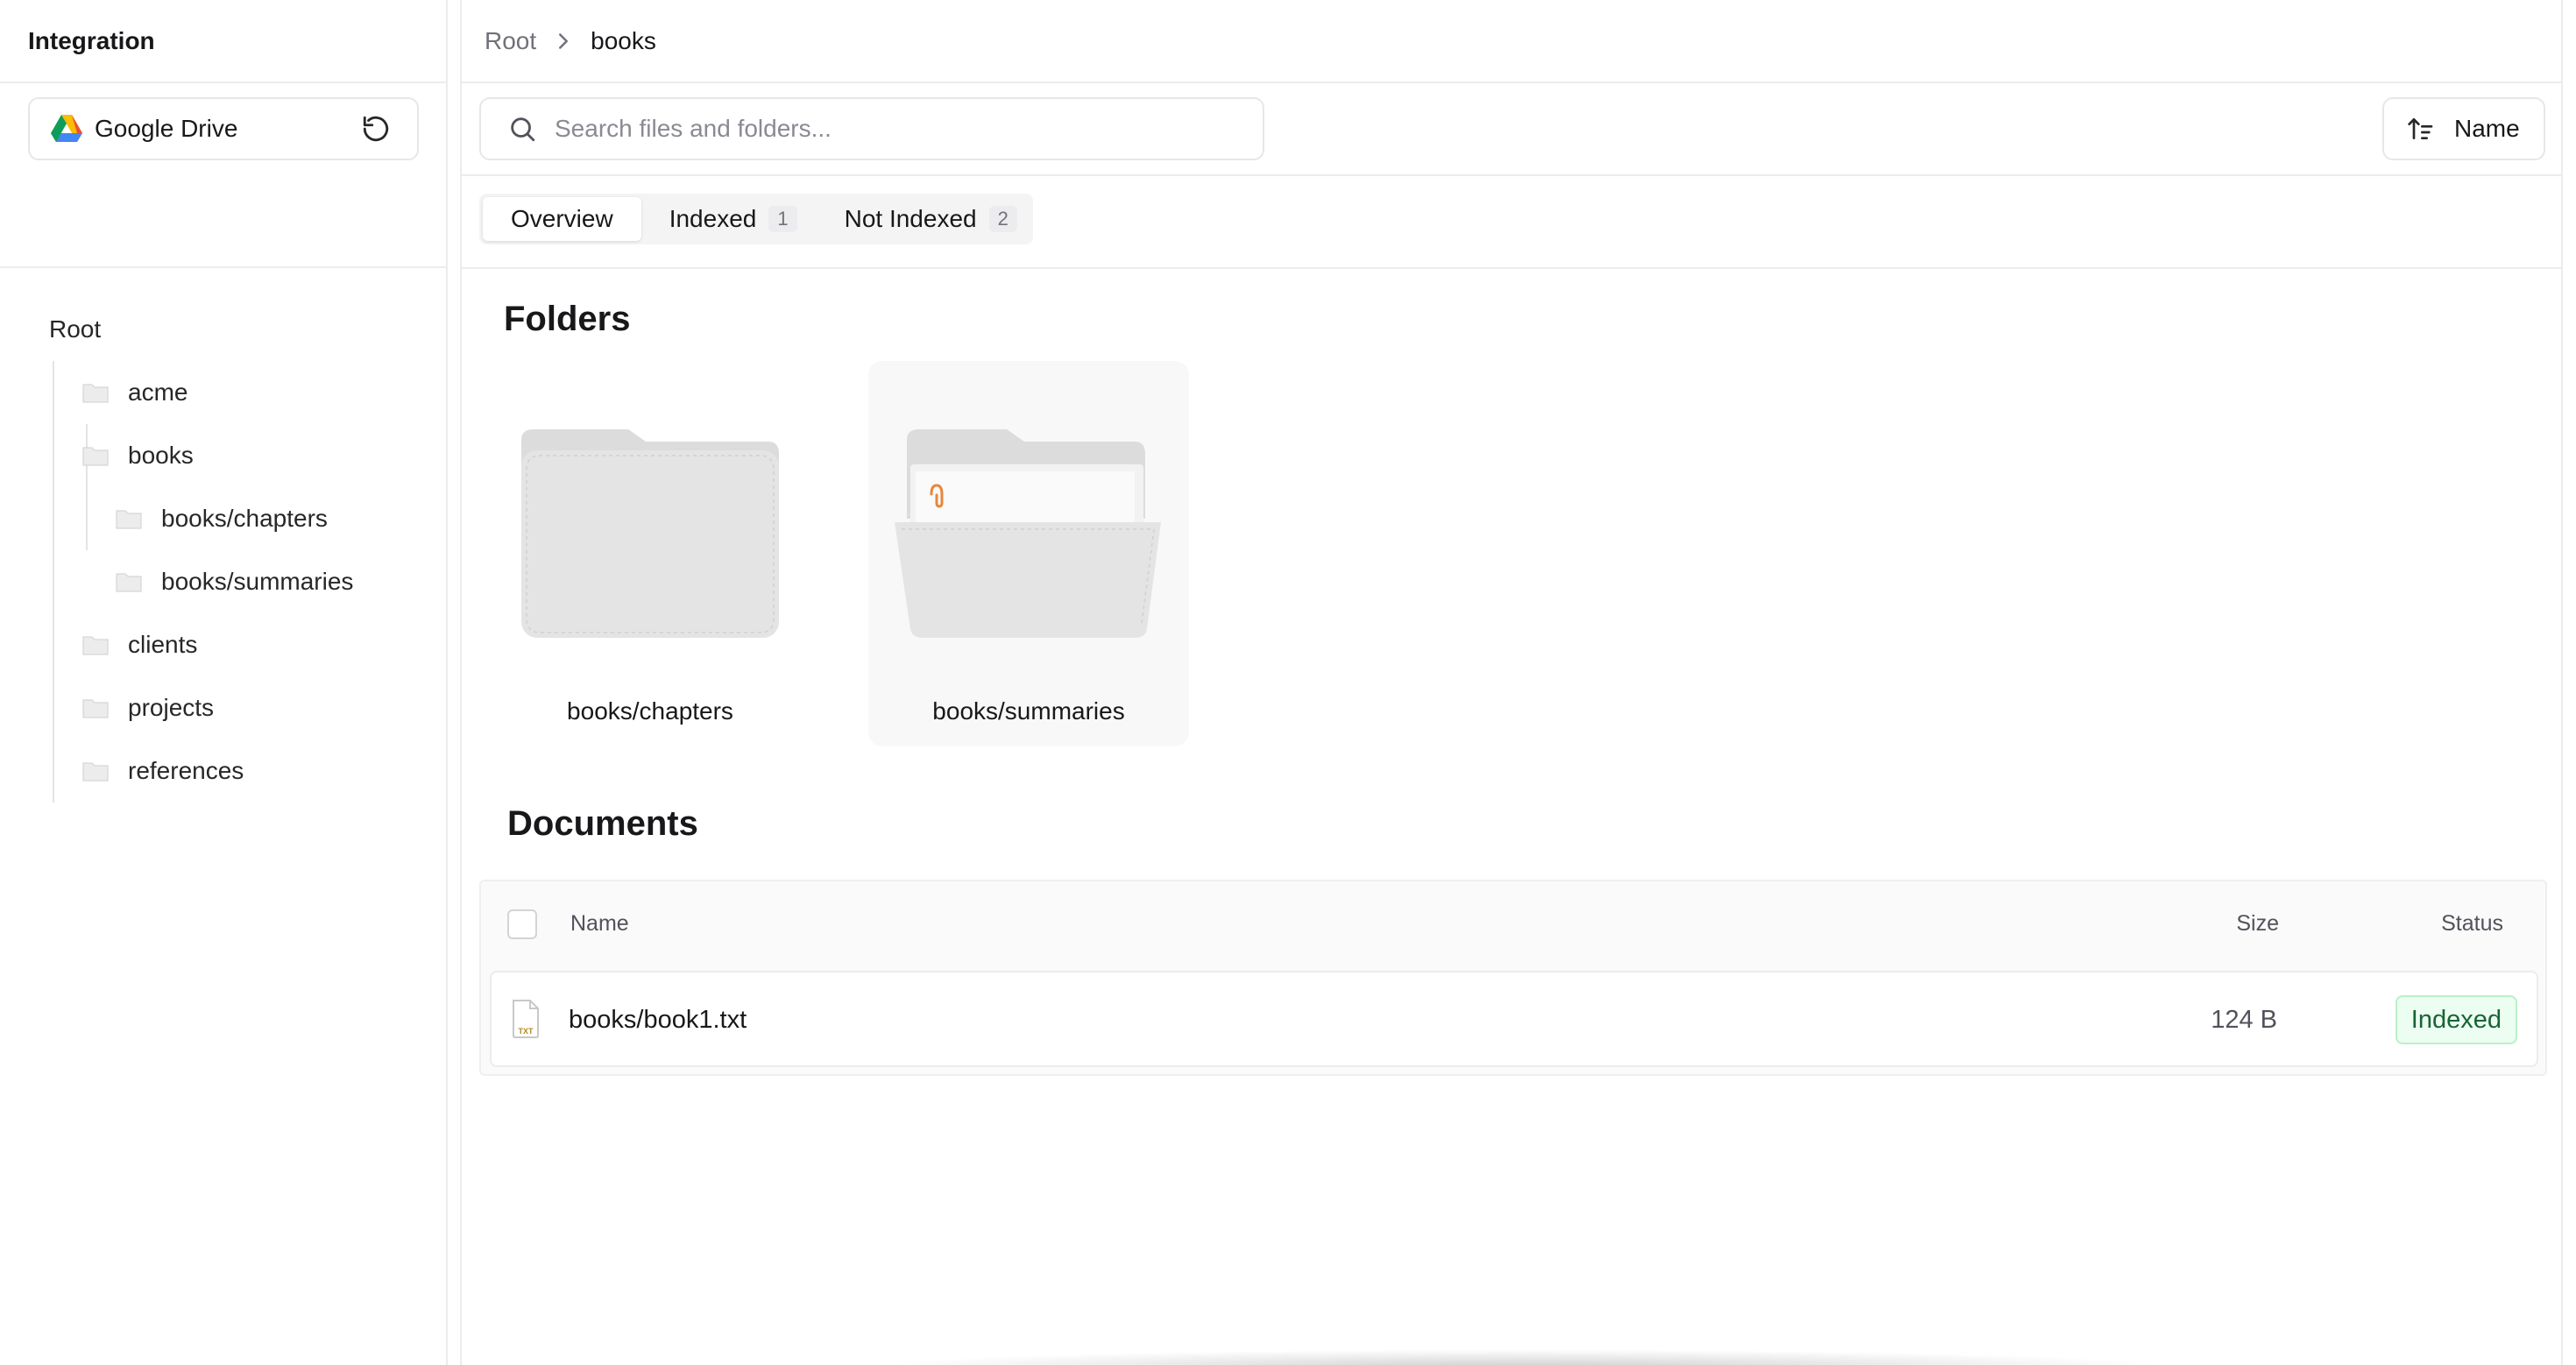 The height and width of the screenshot is (1365, 2576). What do you see at coordinates (2257, 924) in the screenshot?
I see `column-header-size: Size` at bounding box center [2257, 924].